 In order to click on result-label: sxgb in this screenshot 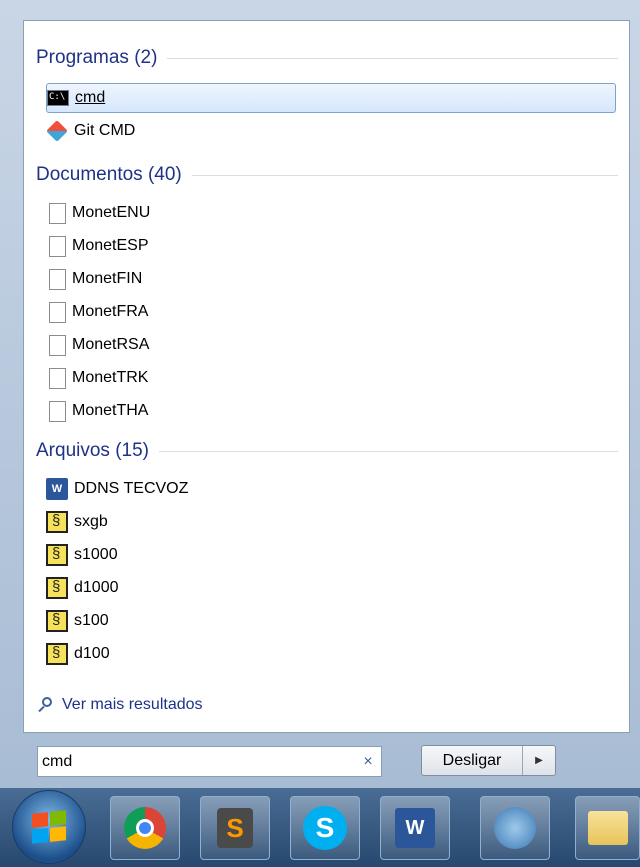, I will do `click(91, 521)`.